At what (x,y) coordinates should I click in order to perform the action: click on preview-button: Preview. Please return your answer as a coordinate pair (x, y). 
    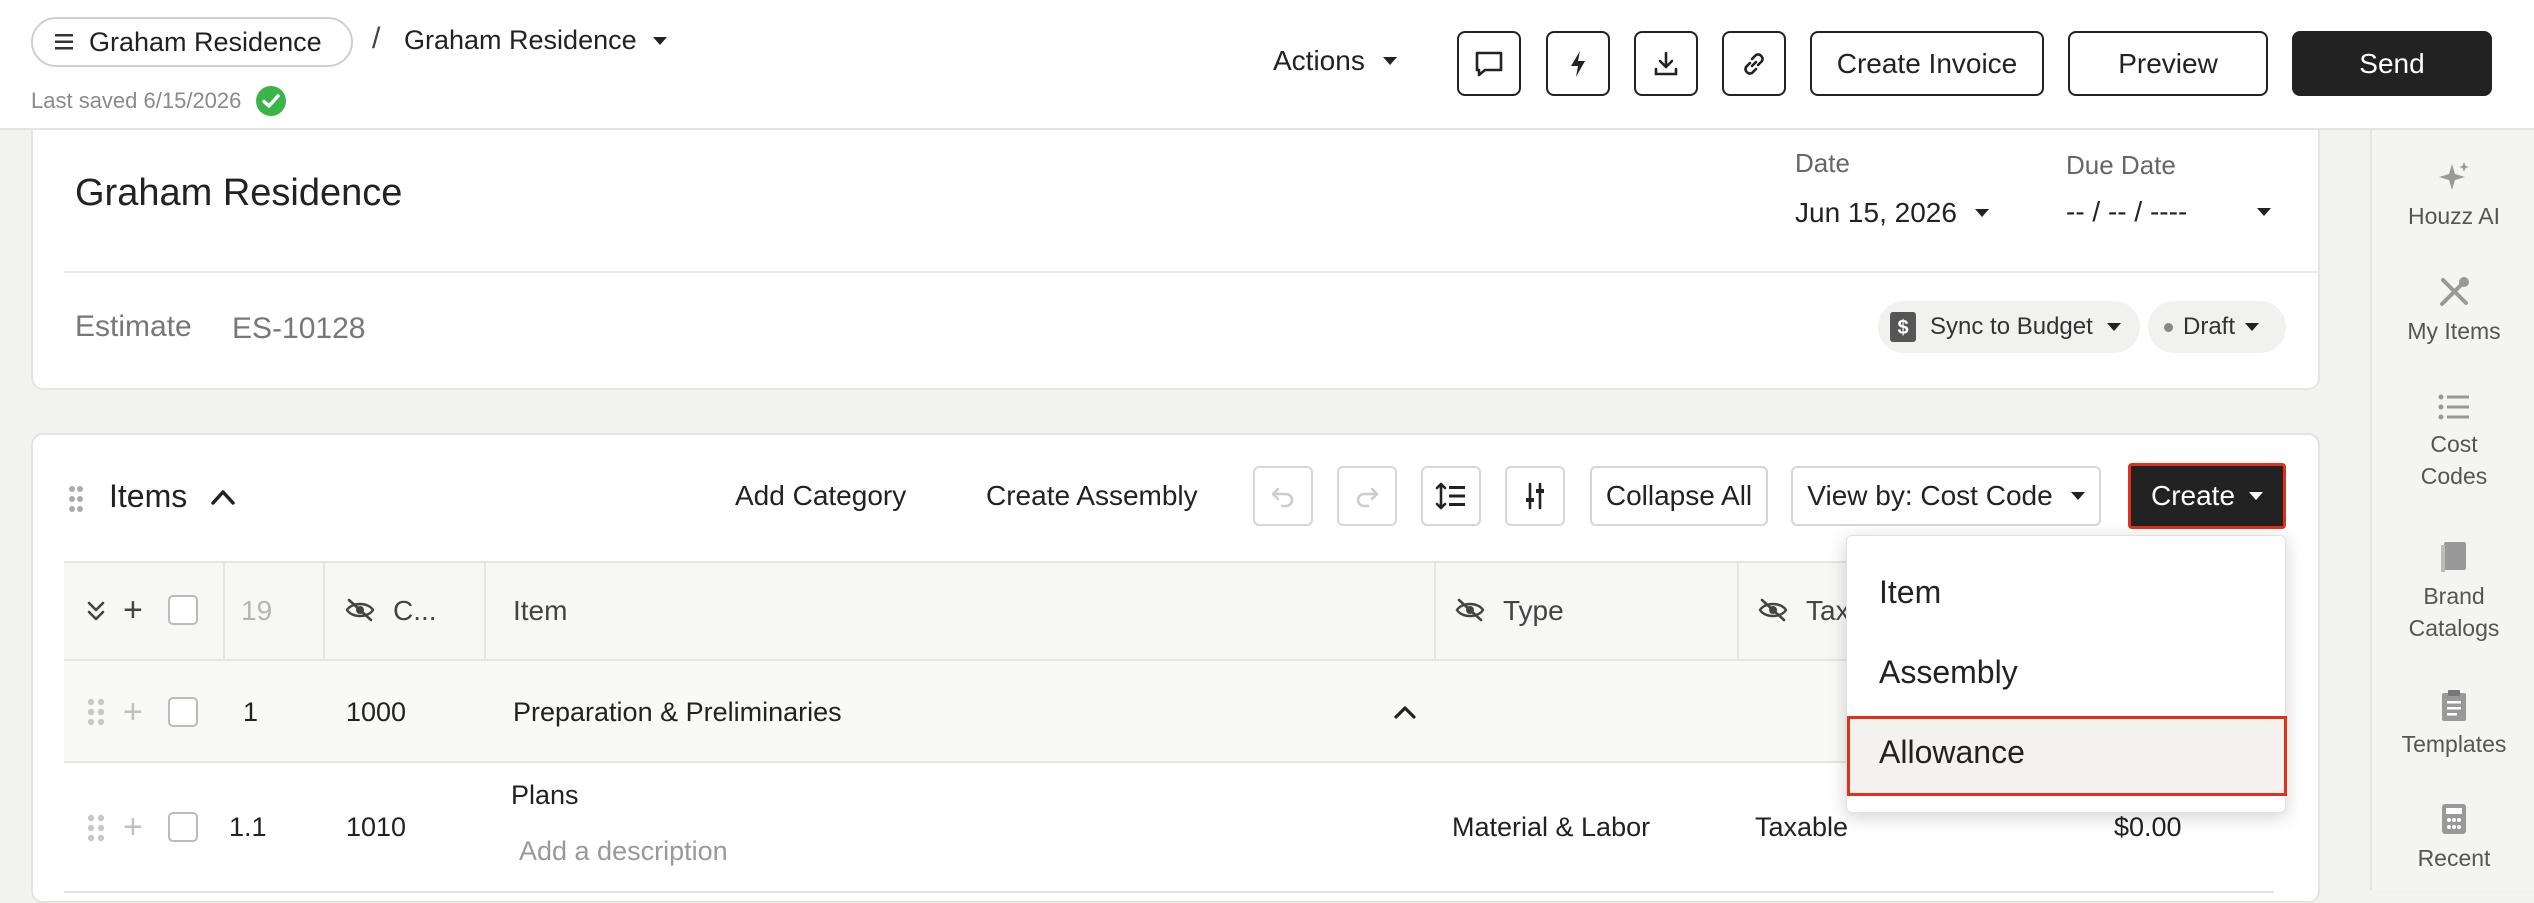
    Looking at the image, I should click on (2168, 63).